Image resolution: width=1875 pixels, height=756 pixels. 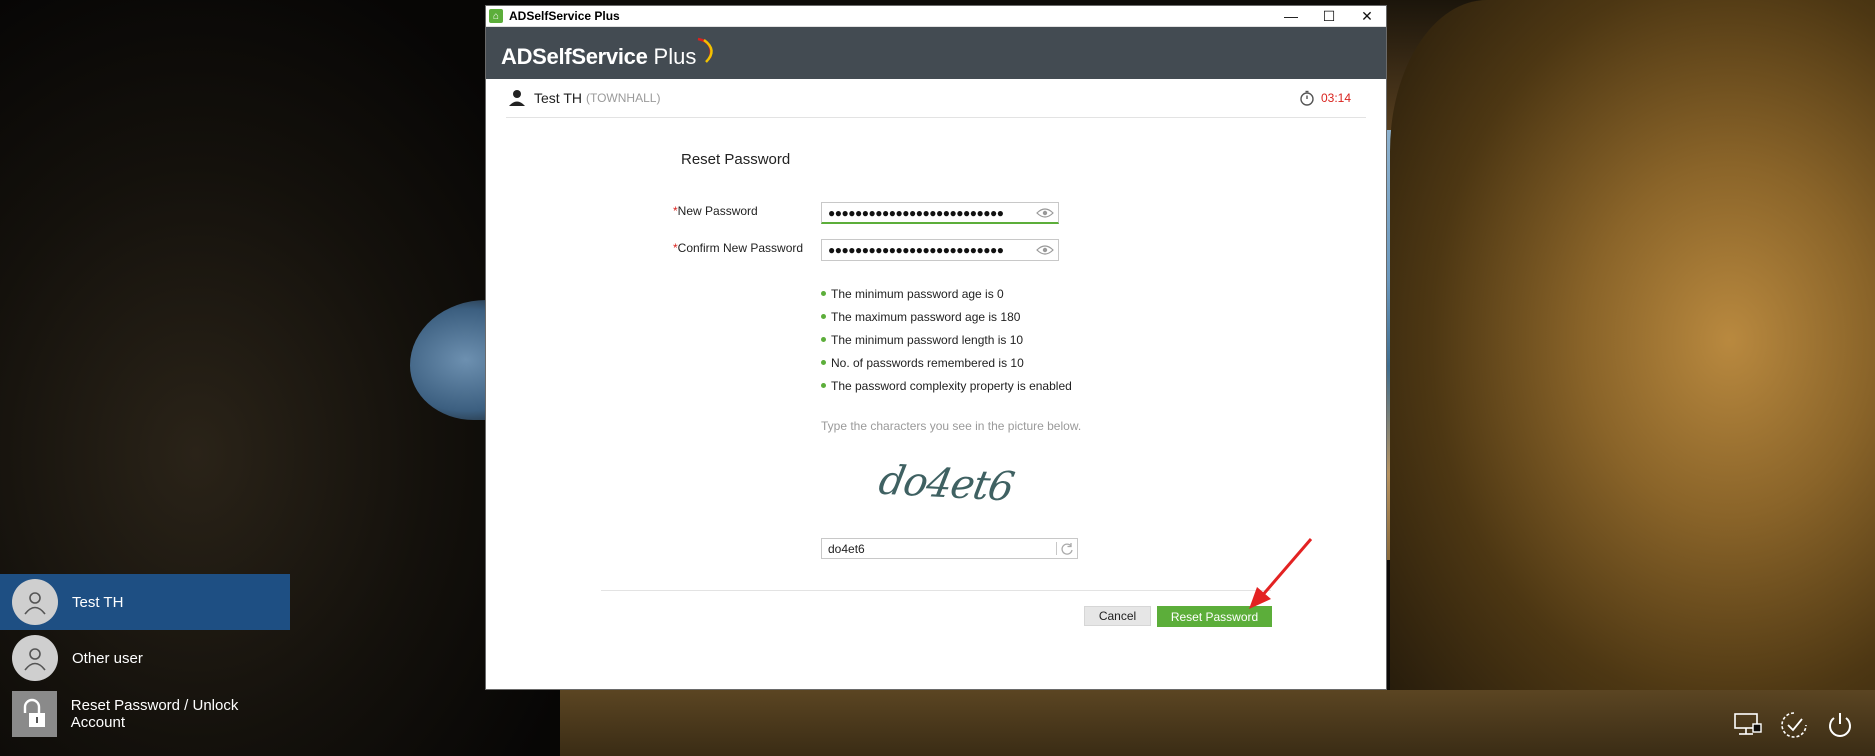 What do you see at coordinates (916, 250) in the screenshot?
I see `confirm-password-value: ●●●●●●●●●●●●●●●●●●●●●●●●●●` at bounding box center [916, 250].